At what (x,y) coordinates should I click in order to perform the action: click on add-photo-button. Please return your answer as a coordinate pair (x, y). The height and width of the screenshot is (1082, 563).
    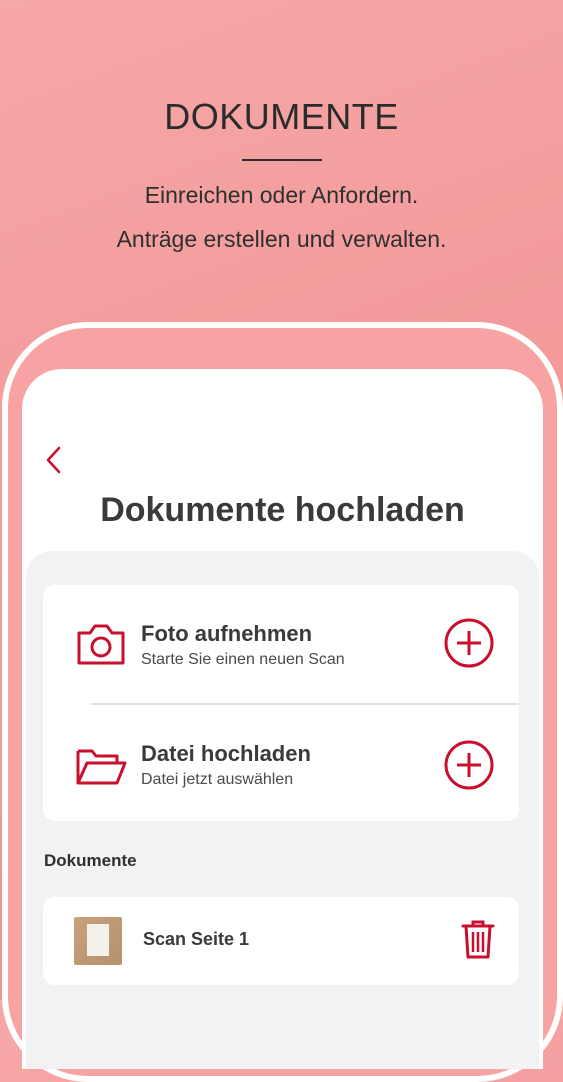
    Looking at the image, I should click on (469, 643).